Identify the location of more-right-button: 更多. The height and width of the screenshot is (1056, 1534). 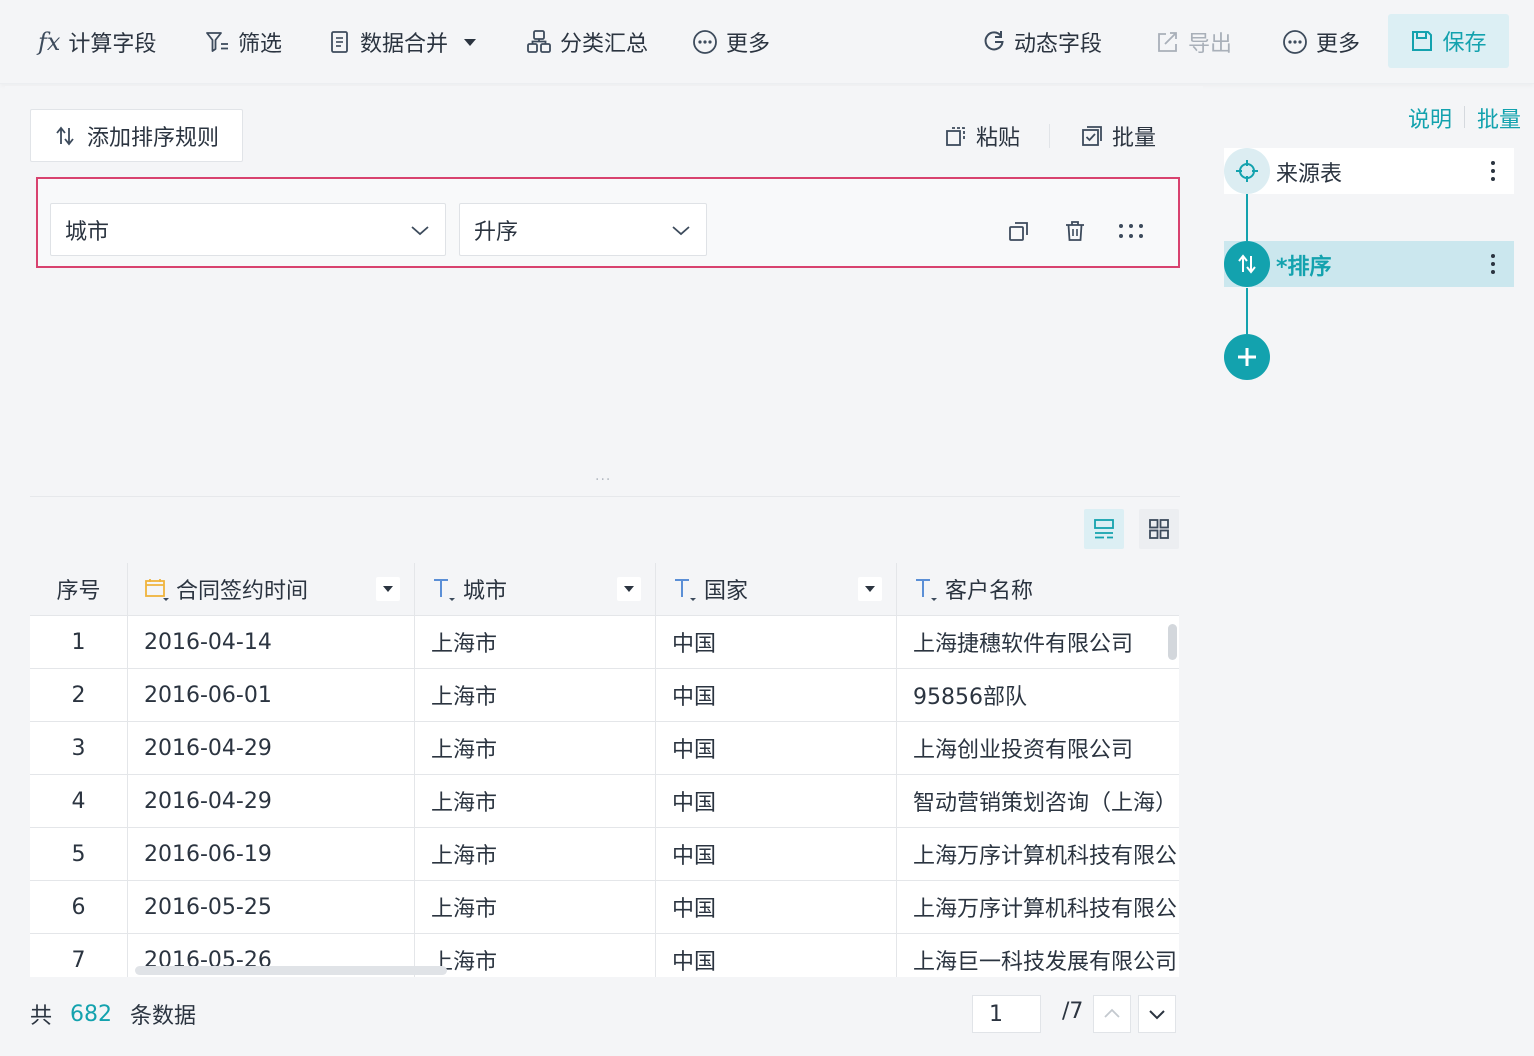
(1321, 42).